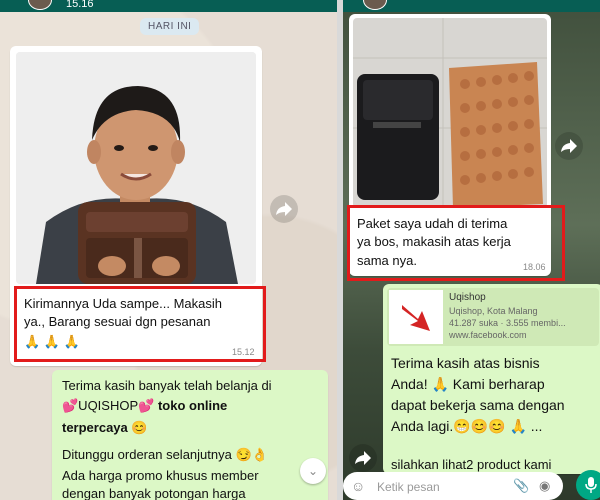 This screenshot has width=600, height=500. I want to click on link-title: Uqishop, so click(467, 297).